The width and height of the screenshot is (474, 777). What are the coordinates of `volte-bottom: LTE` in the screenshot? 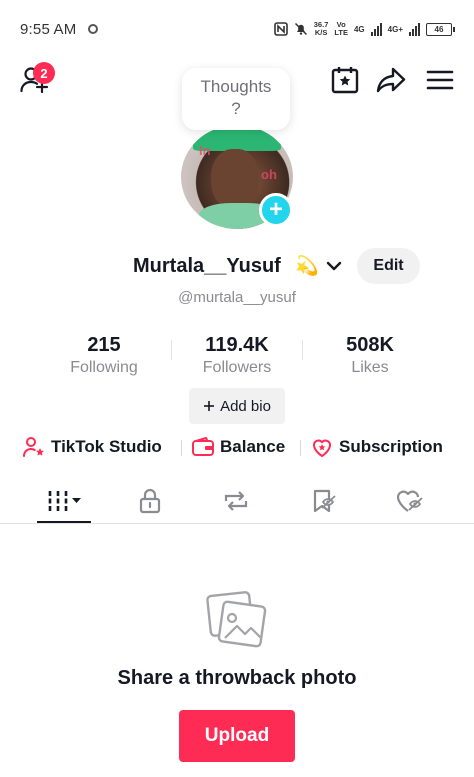 It's located at (341, 32).